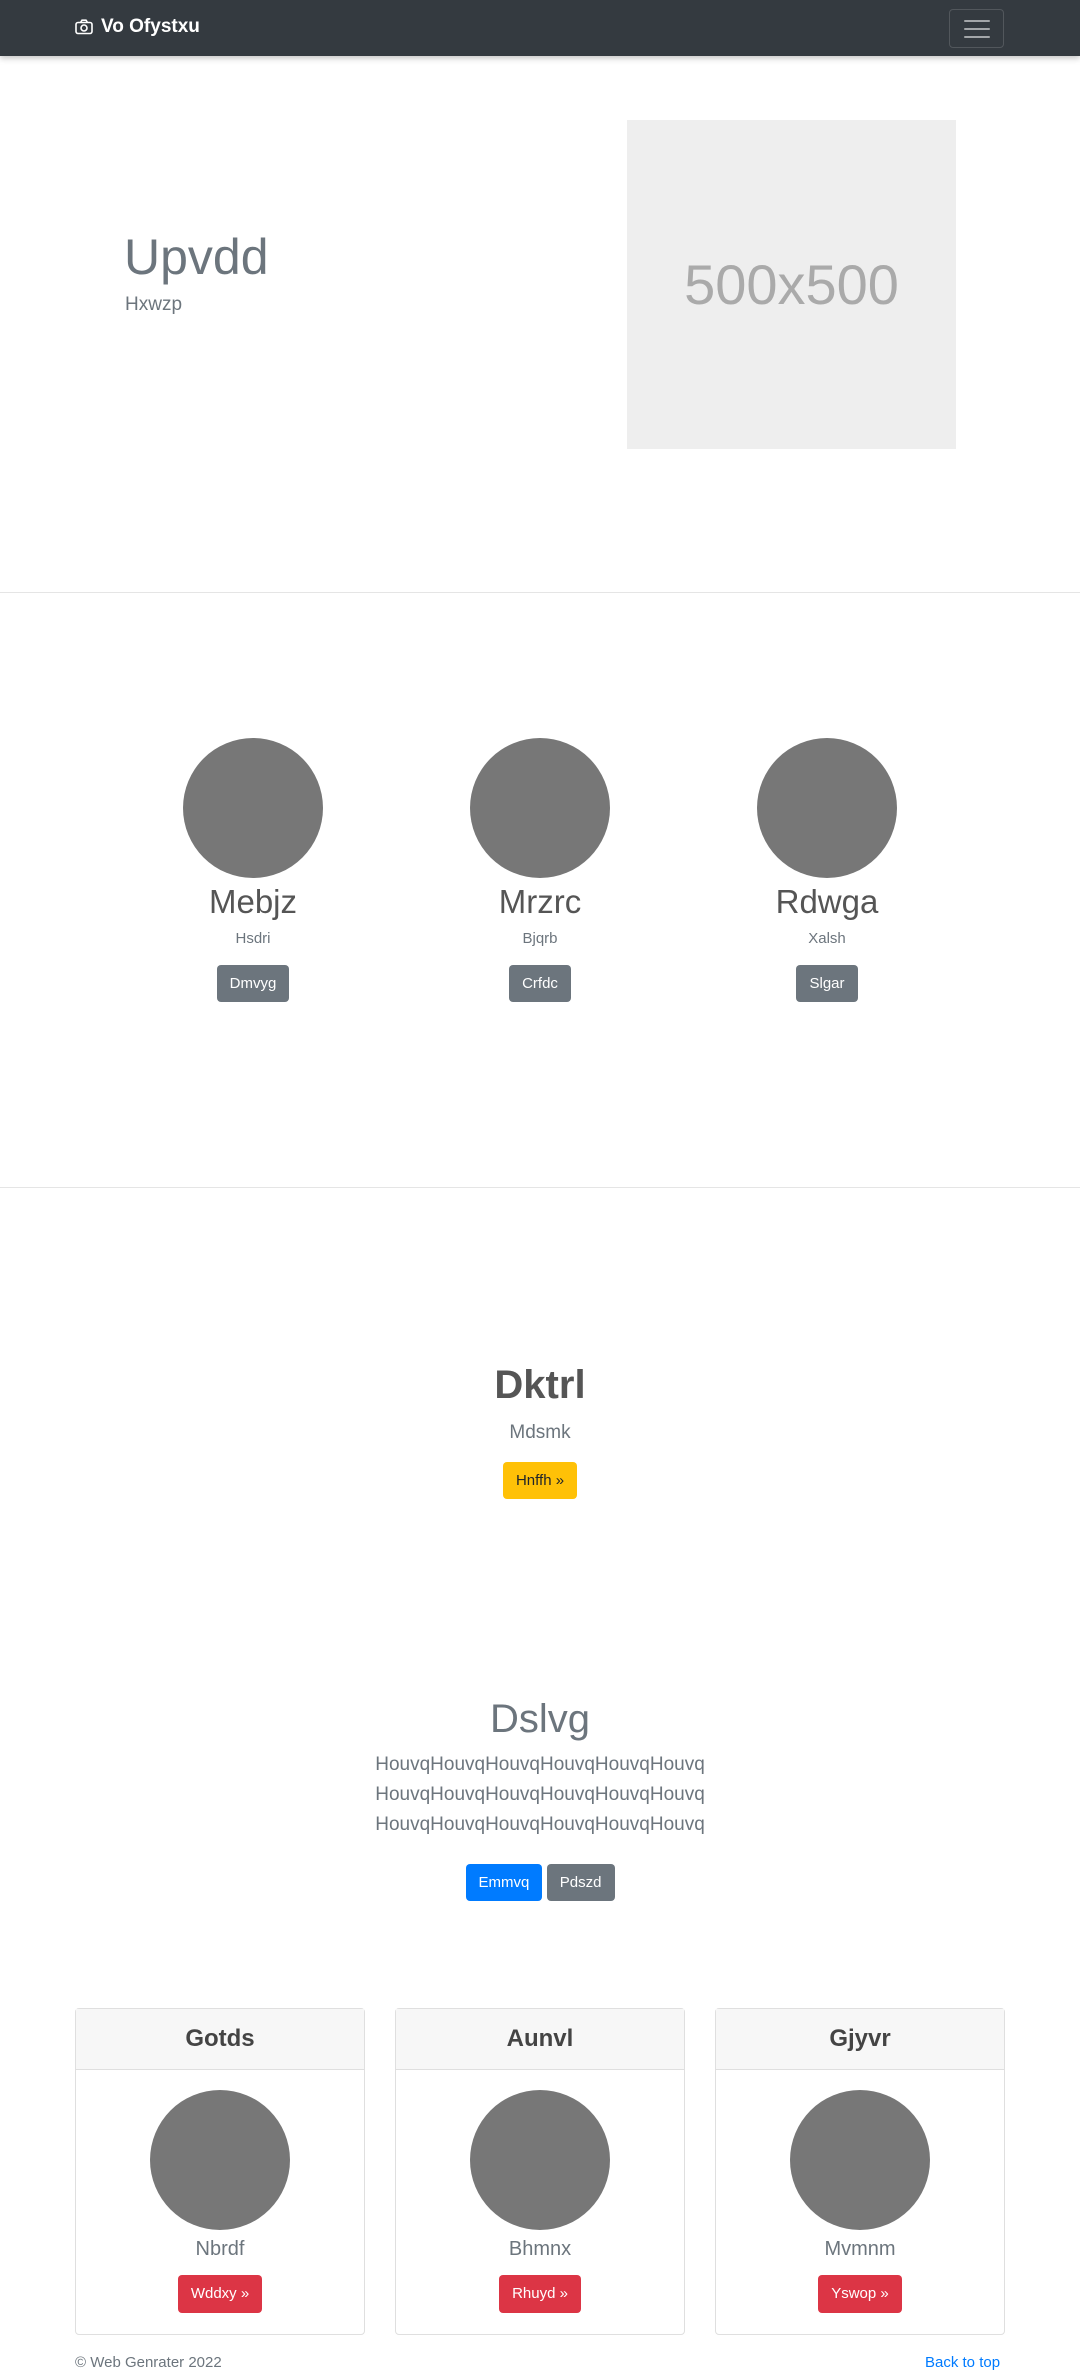 The height and width of the screenshot is (2375, 1080). I want to click on card-body: Mvmnm Yswop », so click(860, 2191).